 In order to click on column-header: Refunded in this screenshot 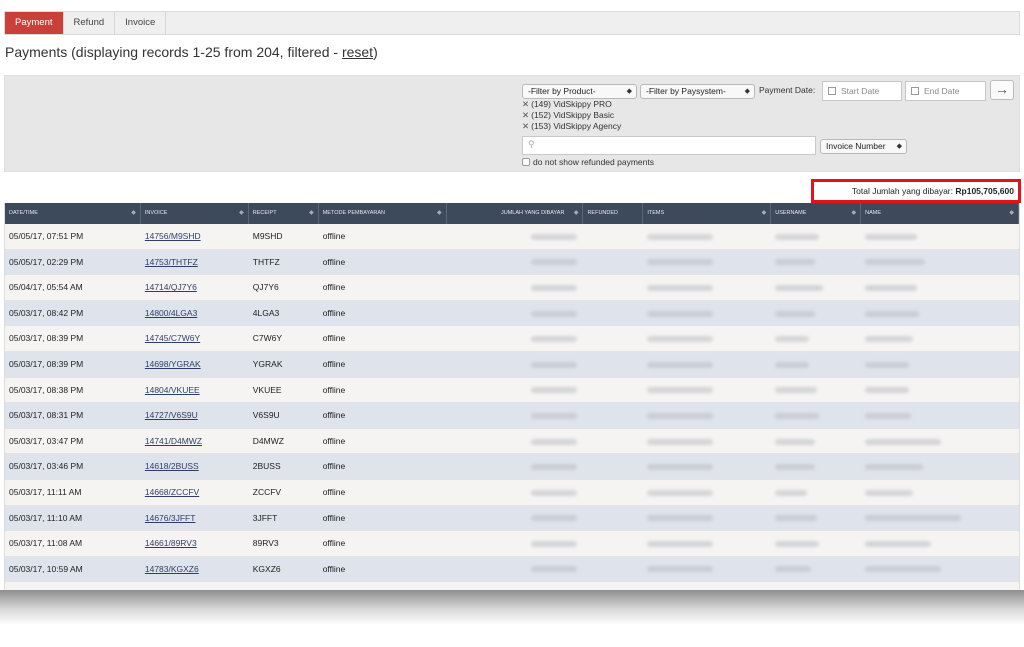, I will do `click(613, 213)`.